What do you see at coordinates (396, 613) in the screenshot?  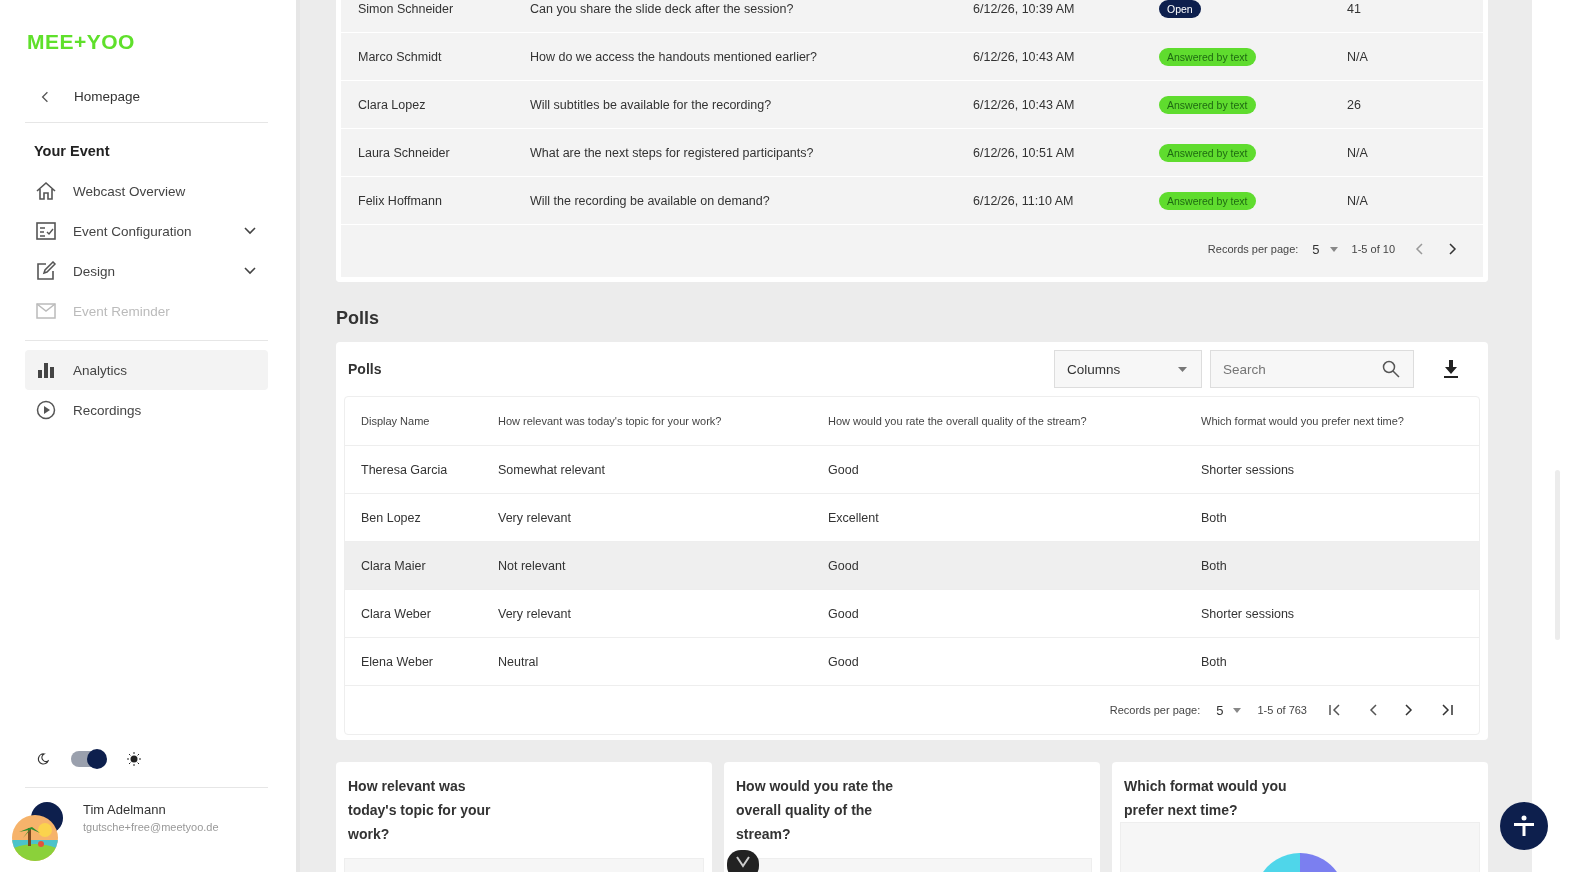 I see `table-cell-text: Clara Weber` at bounding box center [396, 613].